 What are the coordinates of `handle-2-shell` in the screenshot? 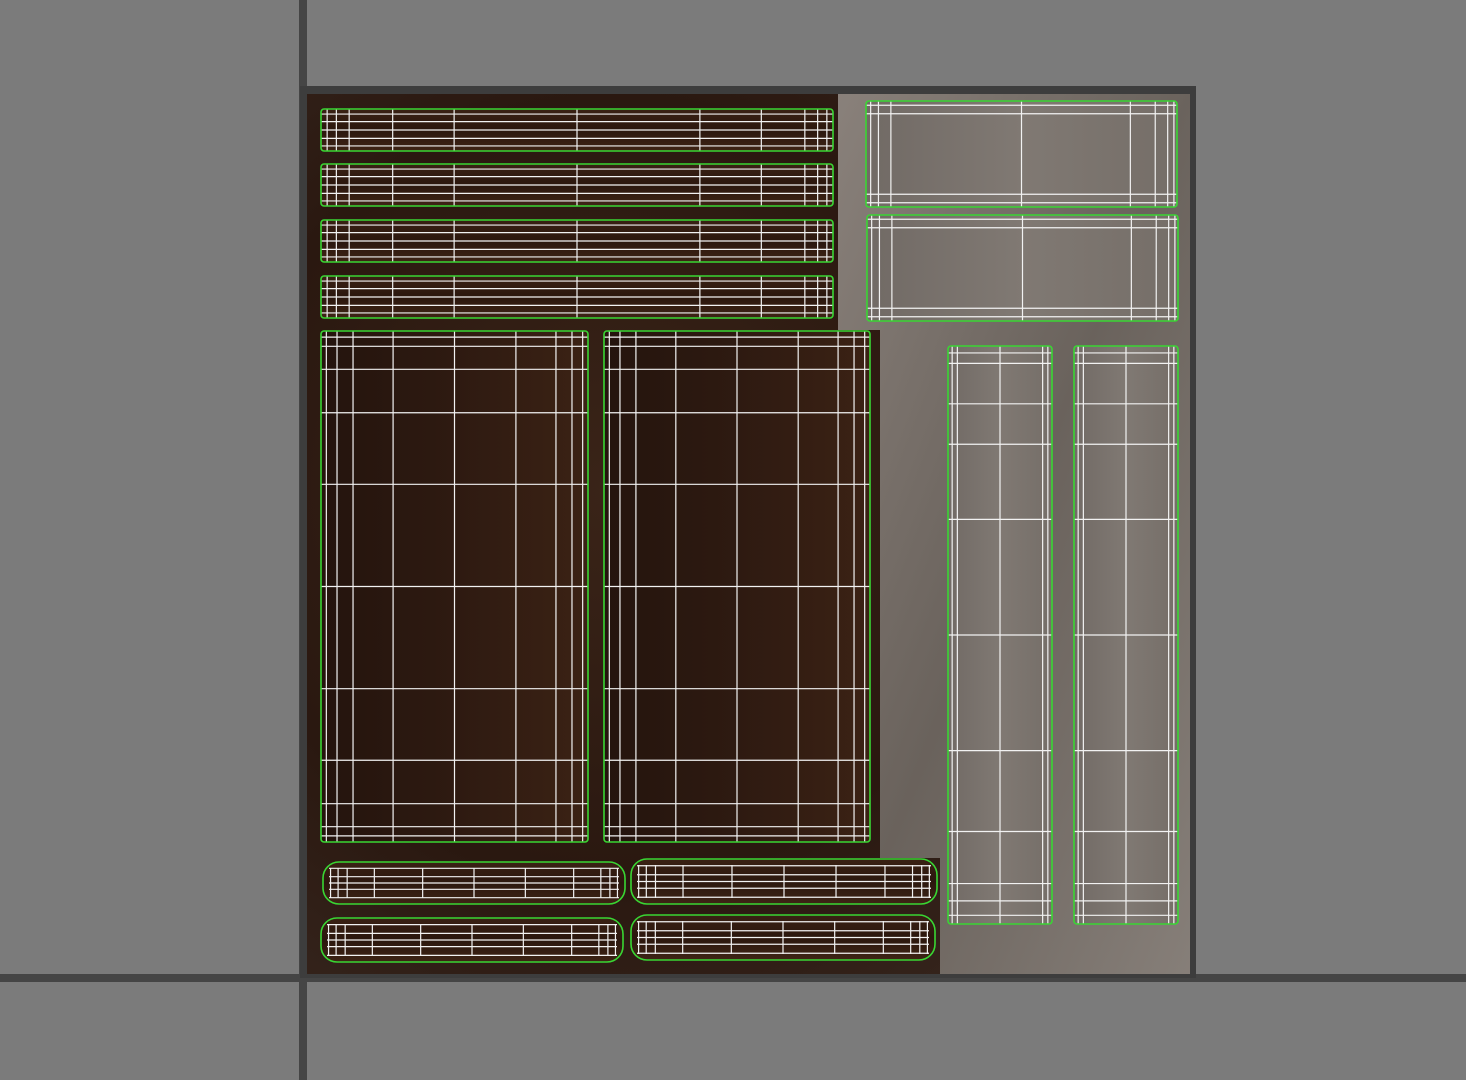 It's located at (784, 881).